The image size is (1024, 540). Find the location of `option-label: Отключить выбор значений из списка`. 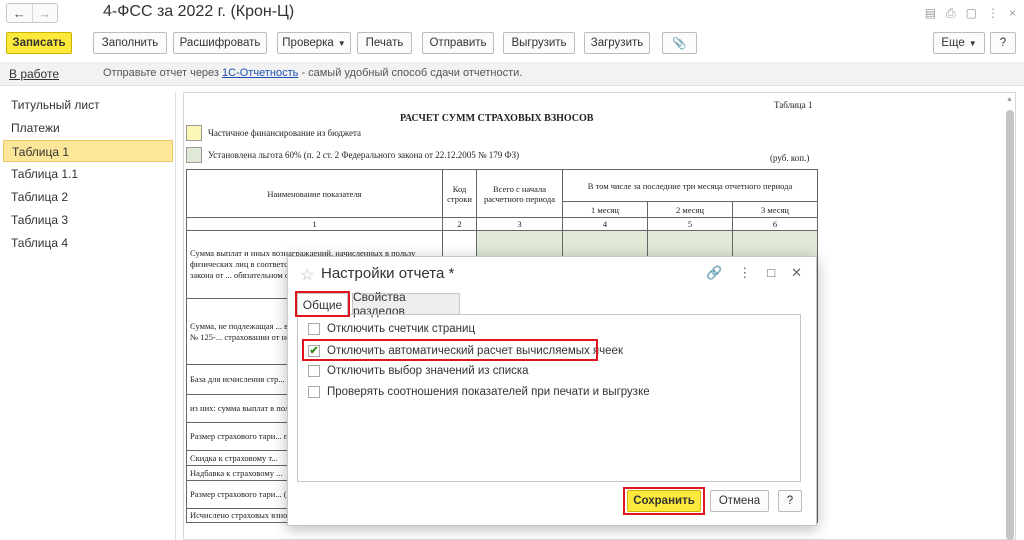

option-label: Отключить выбор значений из списка is located at coordinates (428, 371).